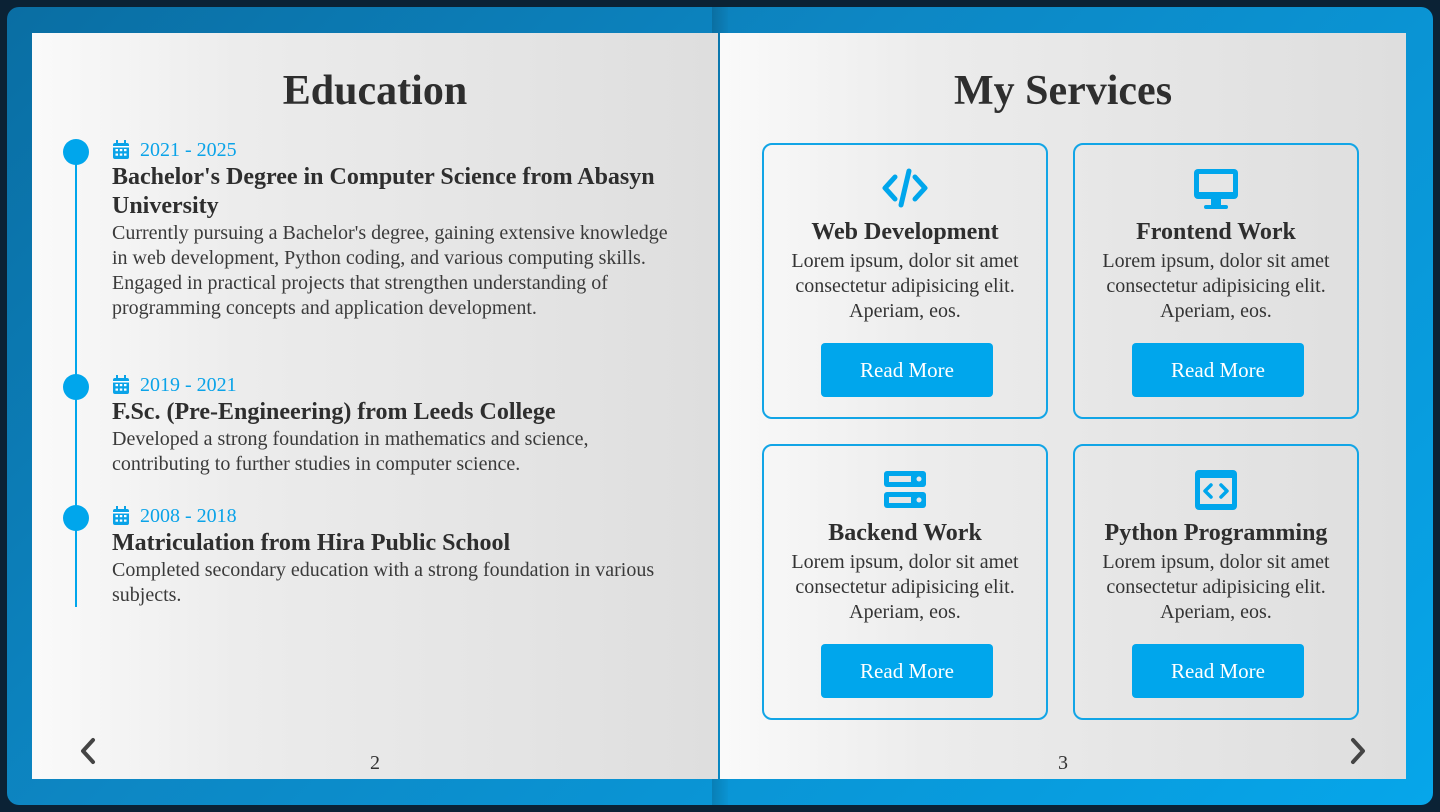 The height and width of the screenshot is (812, 1440). What do you see at coordinates (188, 384) in the screenshot?
I see `education-years: 2019 - 2021` at bounding box center [188, 384].